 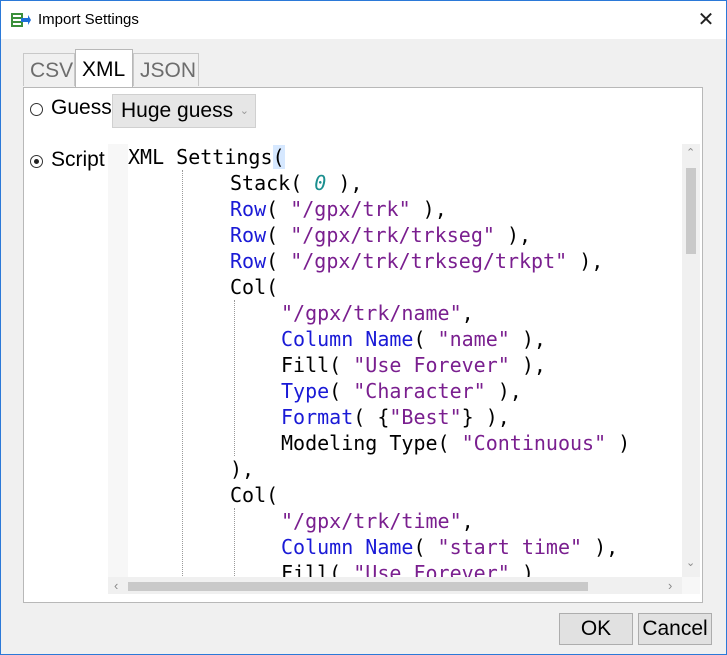 I want to click on code-line: Column Name( "name" ),, so click(x=413, y=339).